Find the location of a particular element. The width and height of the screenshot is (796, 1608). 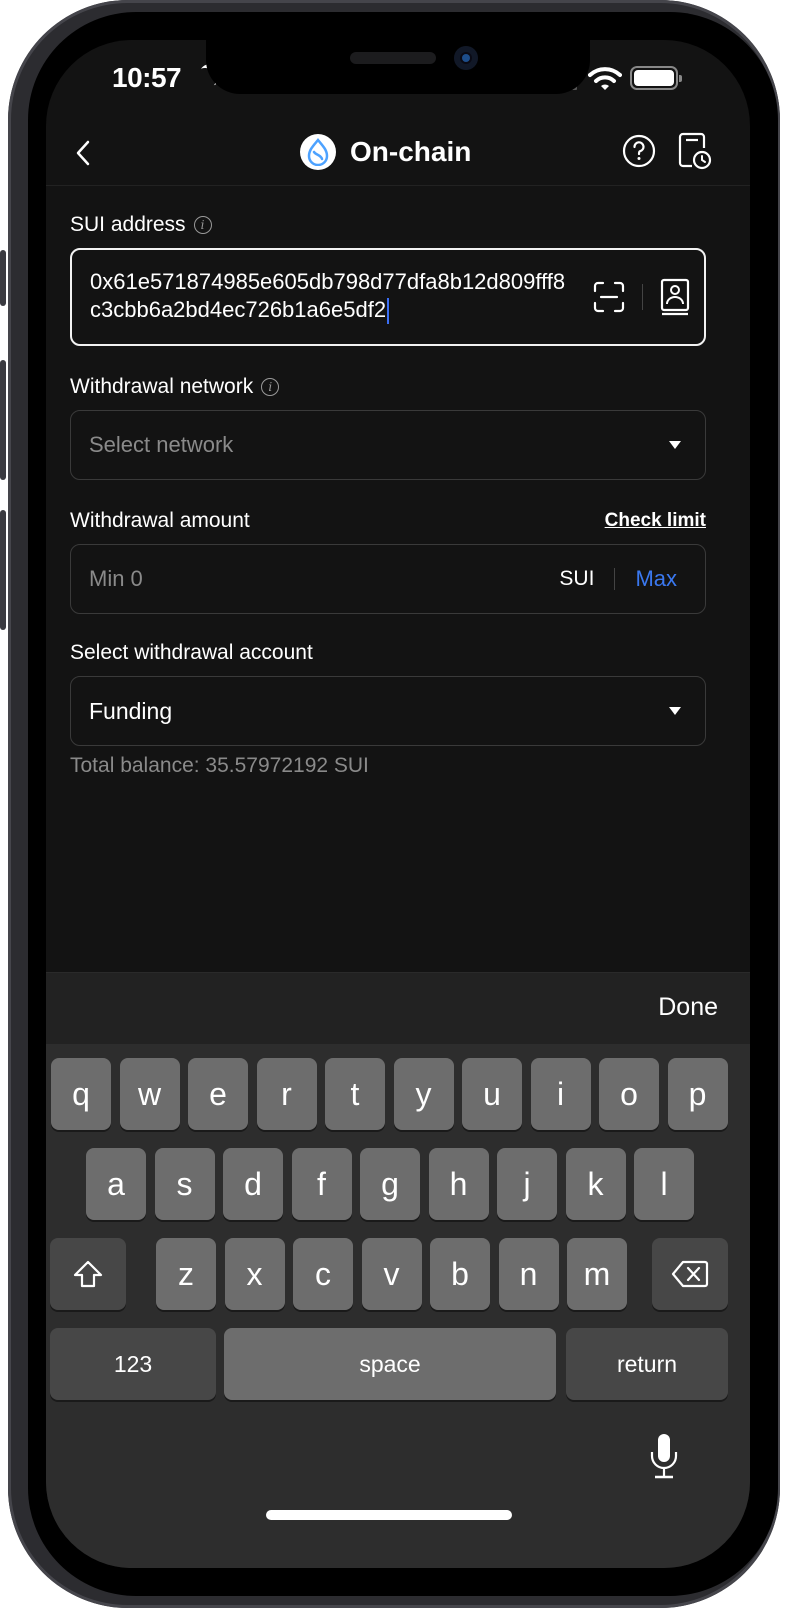

key-f: f is located at coordinates (321, 1184).